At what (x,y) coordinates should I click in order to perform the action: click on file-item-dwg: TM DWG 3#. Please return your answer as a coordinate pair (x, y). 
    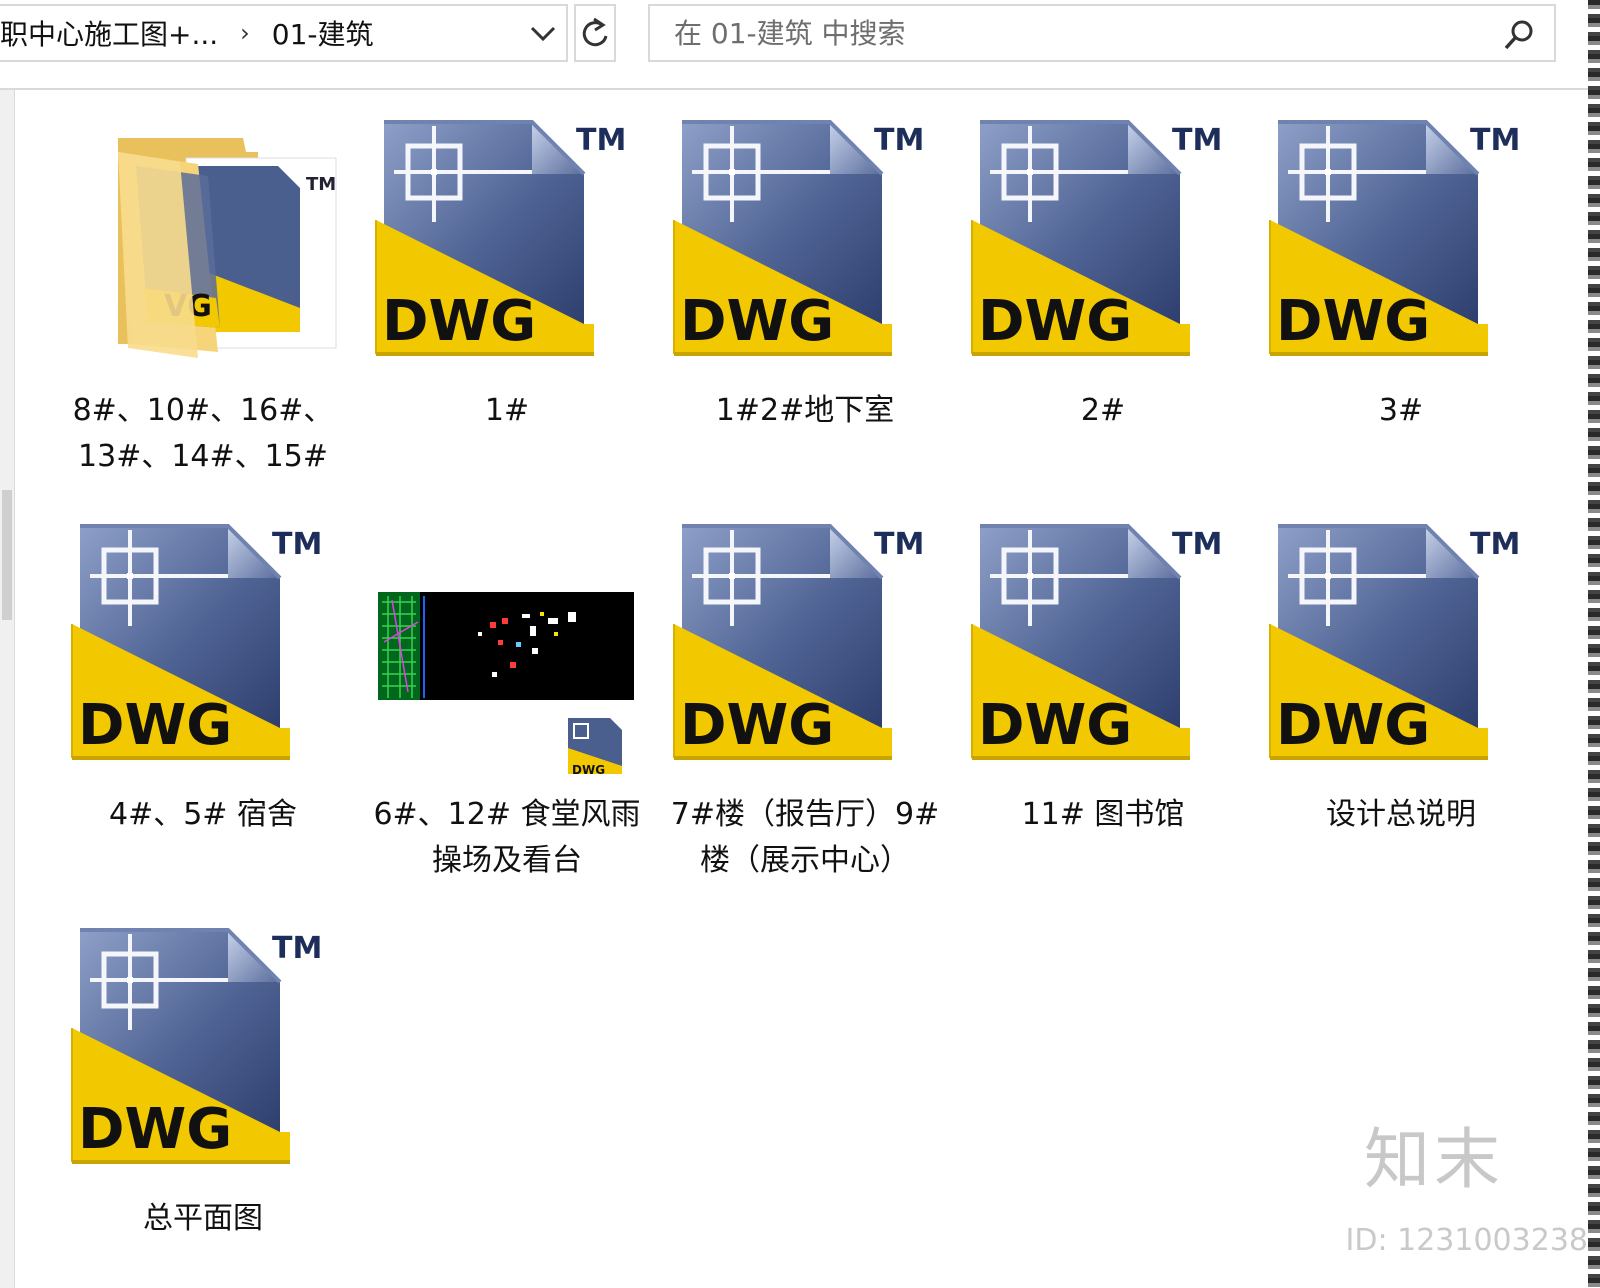
    Looking at the image, I should click on (1401, 276).